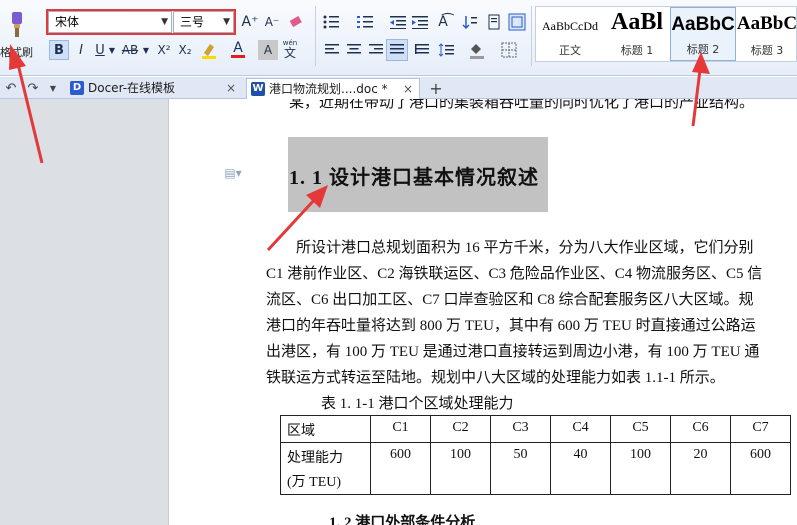 The width and height of the screenshot is (797, 525). What do you see at coordinates (238, 56) in the screenshot?
I see `font-color-swatch` at bounding box center [238, 56].